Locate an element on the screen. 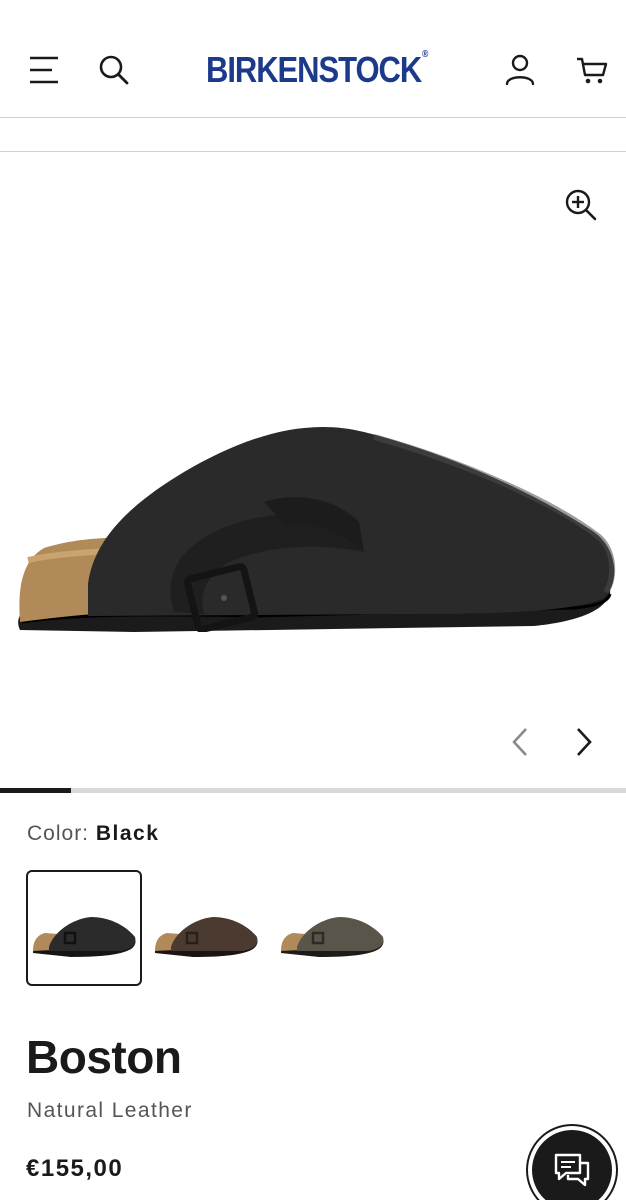  user-icon is located at coordinates (520, 70).